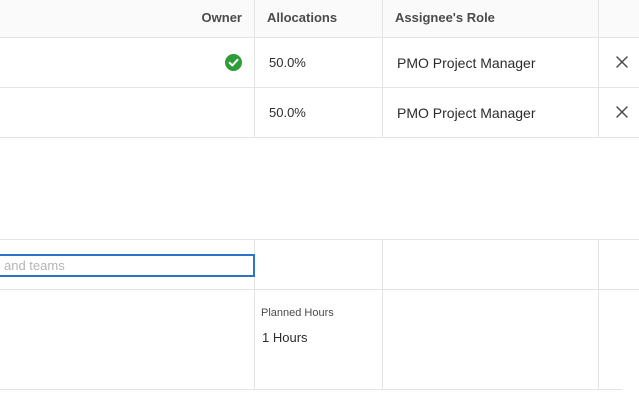 Image resolution: width=639 pixels, height=415 pixels. What do you see at coordinates (445, 18) in the screenshot?
I see `column-header-assignee-role: Assignee's Role` at bounding box center [445, 18].